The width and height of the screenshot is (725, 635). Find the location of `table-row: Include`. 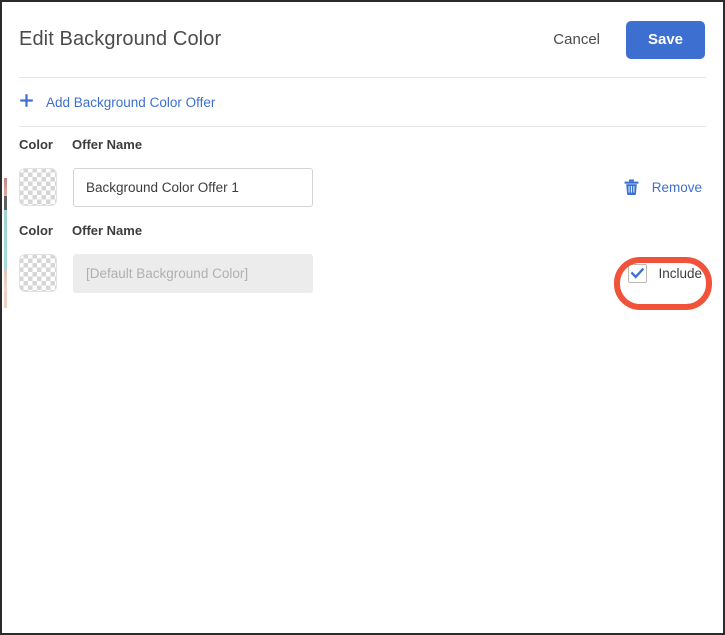

table-row: Include is located at coordinates (362, 273).